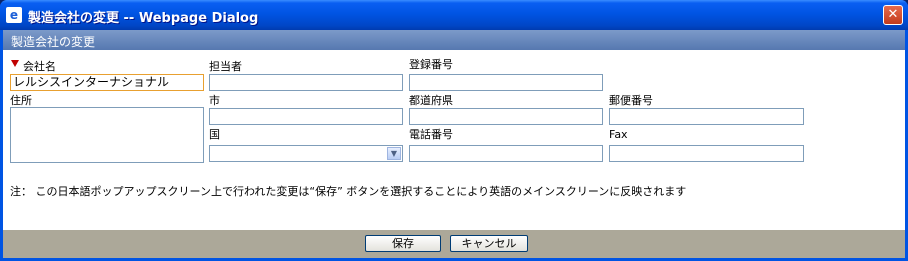 The width and height of the screenshot is (908, 261). What do you see at coordinates (631, 100) in the screenshot?
I see `postal-code-label: 郵便番号` at bounding box center [631, 100].